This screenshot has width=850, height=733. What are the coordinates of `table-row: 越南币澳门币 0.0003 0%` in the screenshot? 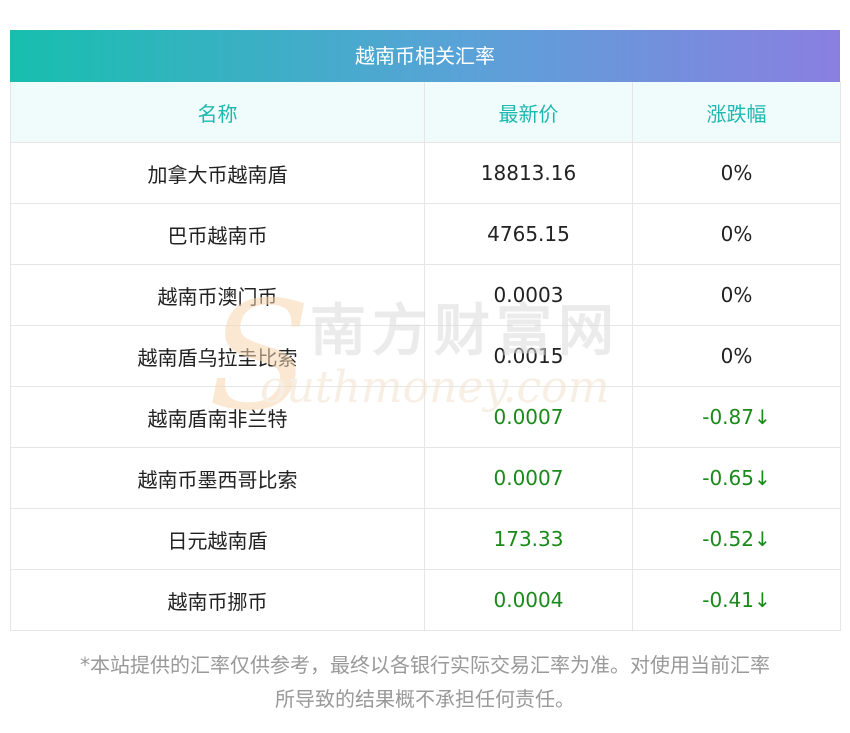 It's located at (425, 295).